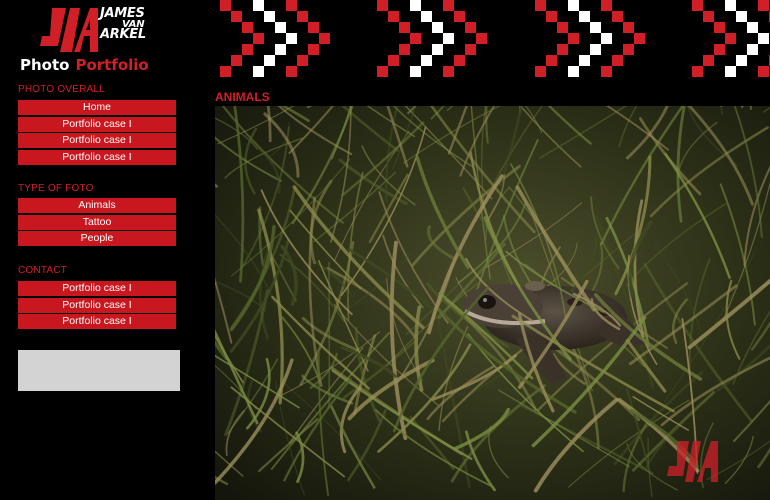 The height and width of the screenshot is (500, 770). Describe the element at coordinates (69, 30) in the screenshot. I see `jva-monogram-icon` at that location.